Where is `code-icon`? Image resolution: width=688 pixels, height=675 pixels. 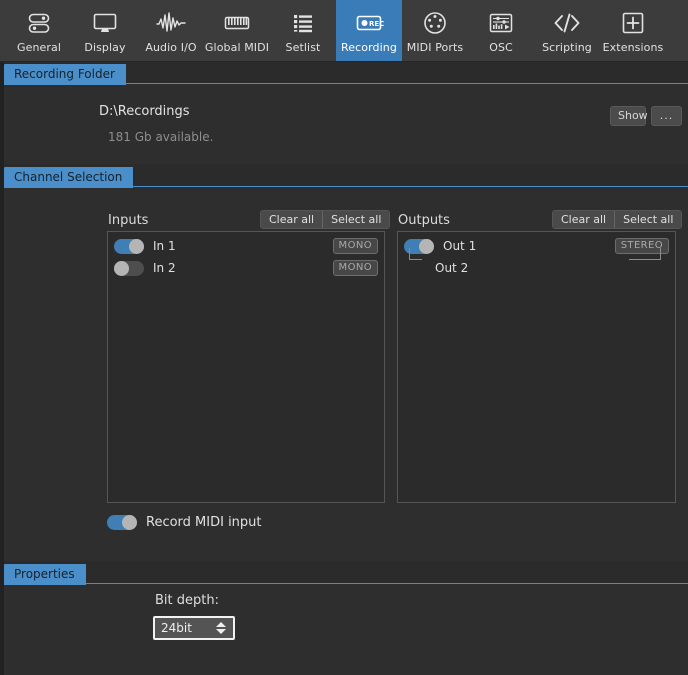
code-icon is located at coordinates (567, 23).